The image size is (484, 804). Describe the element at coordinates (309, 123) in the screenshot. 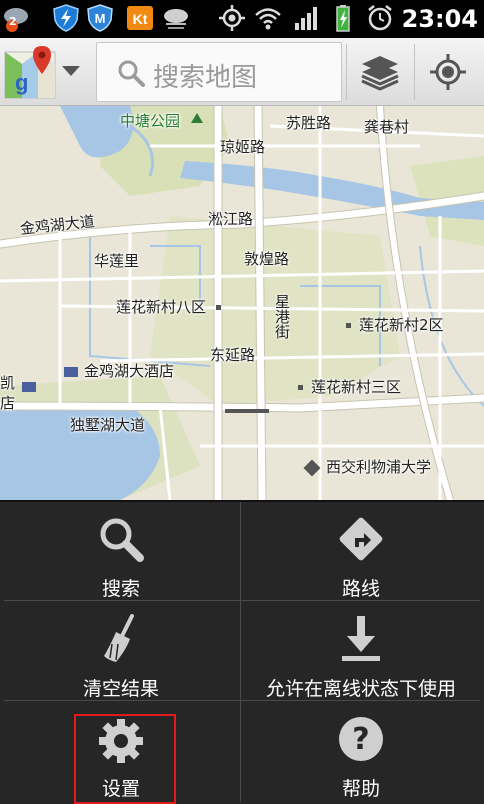

I see `map-label-road: 苏胜路` at that location.